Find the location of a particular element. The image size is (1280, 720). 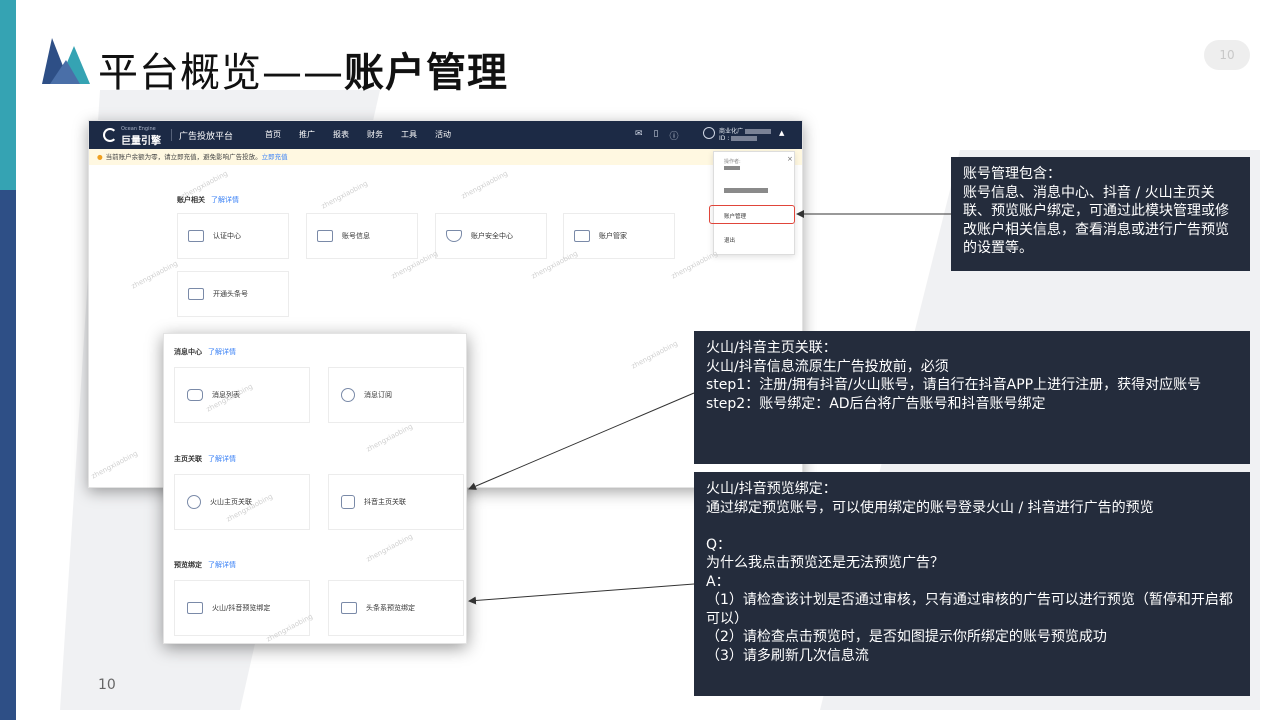

card-huoshan-homepage-link: 火山主页关联 is located at coordinates (242, 502).